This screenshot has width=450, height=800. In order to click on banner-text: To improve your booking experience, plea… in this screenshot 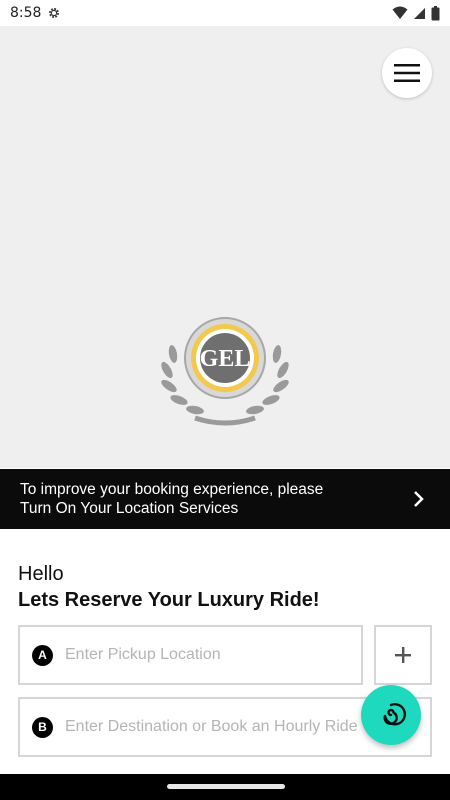, I will do `click(216, 499)`.